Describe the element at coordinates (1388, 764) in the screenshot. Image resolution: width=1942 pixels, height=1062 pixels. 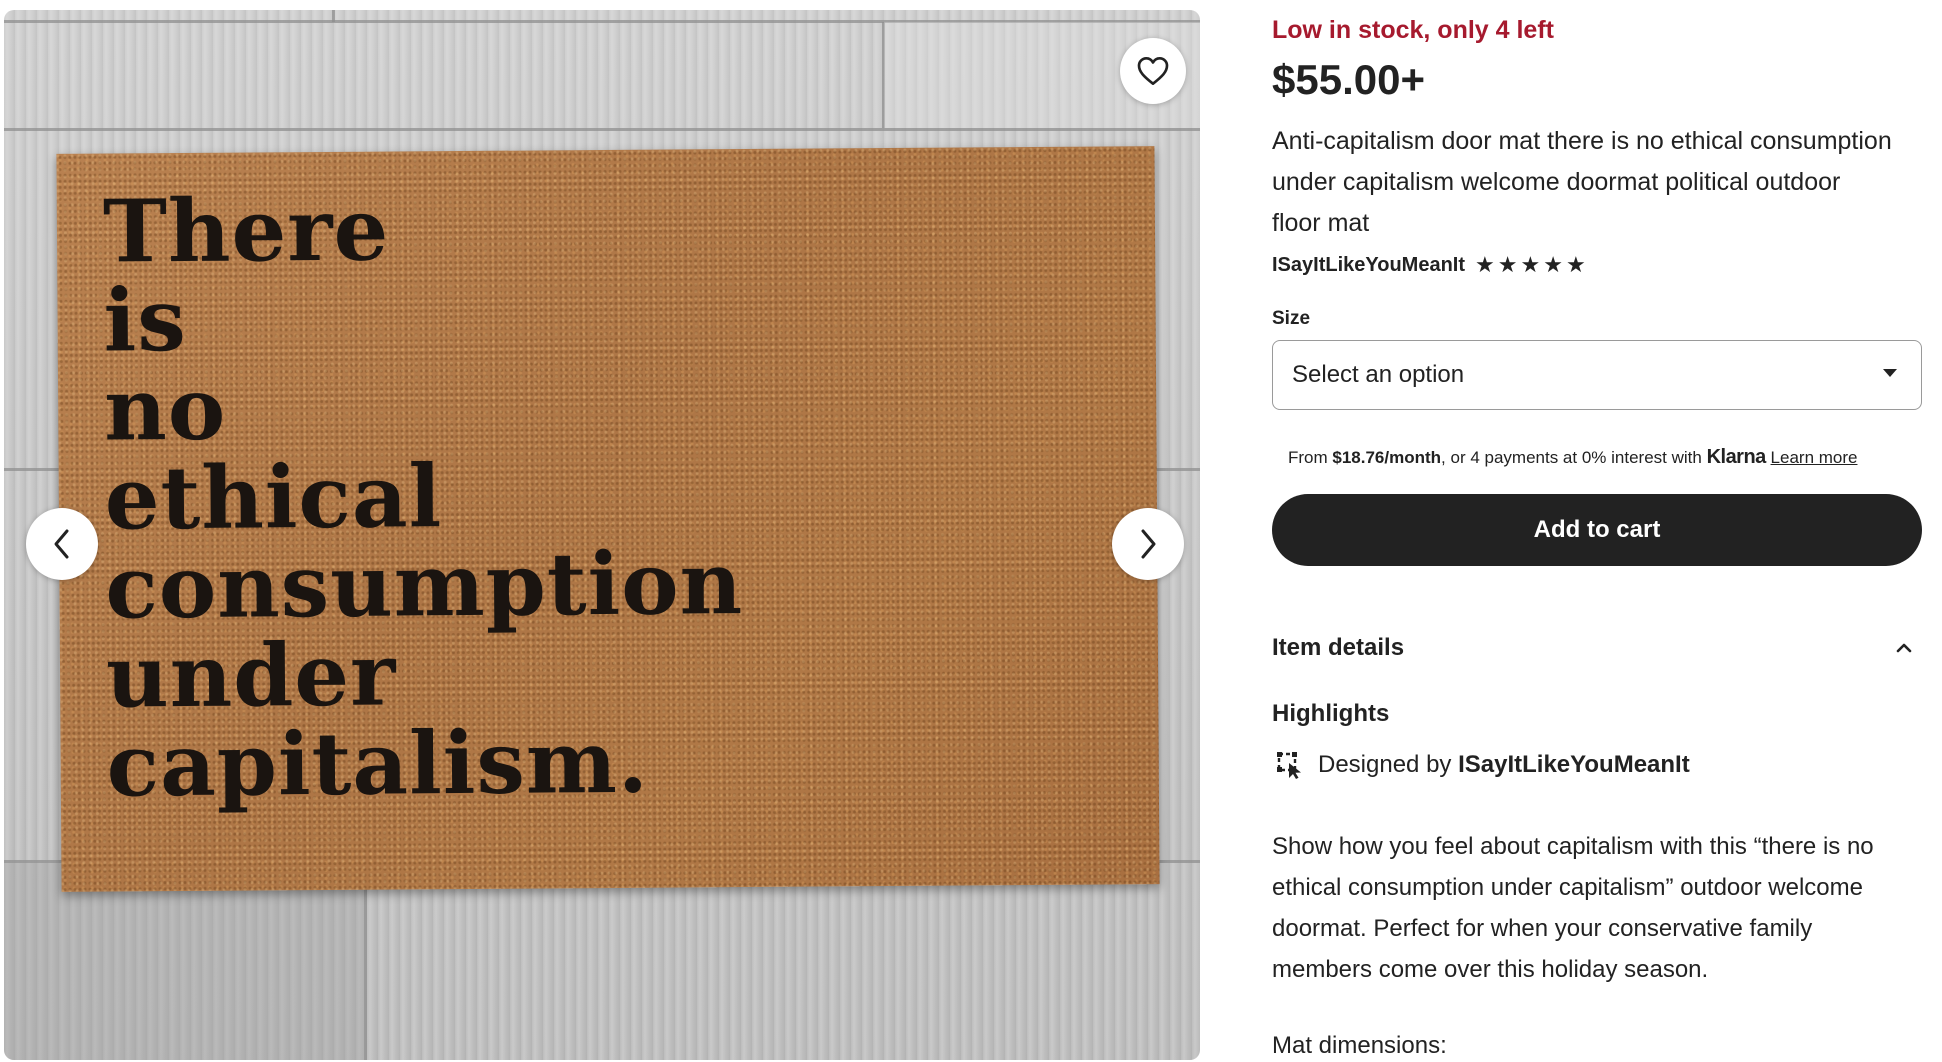
I see `designed-by-prefix: Designed by` at that location.